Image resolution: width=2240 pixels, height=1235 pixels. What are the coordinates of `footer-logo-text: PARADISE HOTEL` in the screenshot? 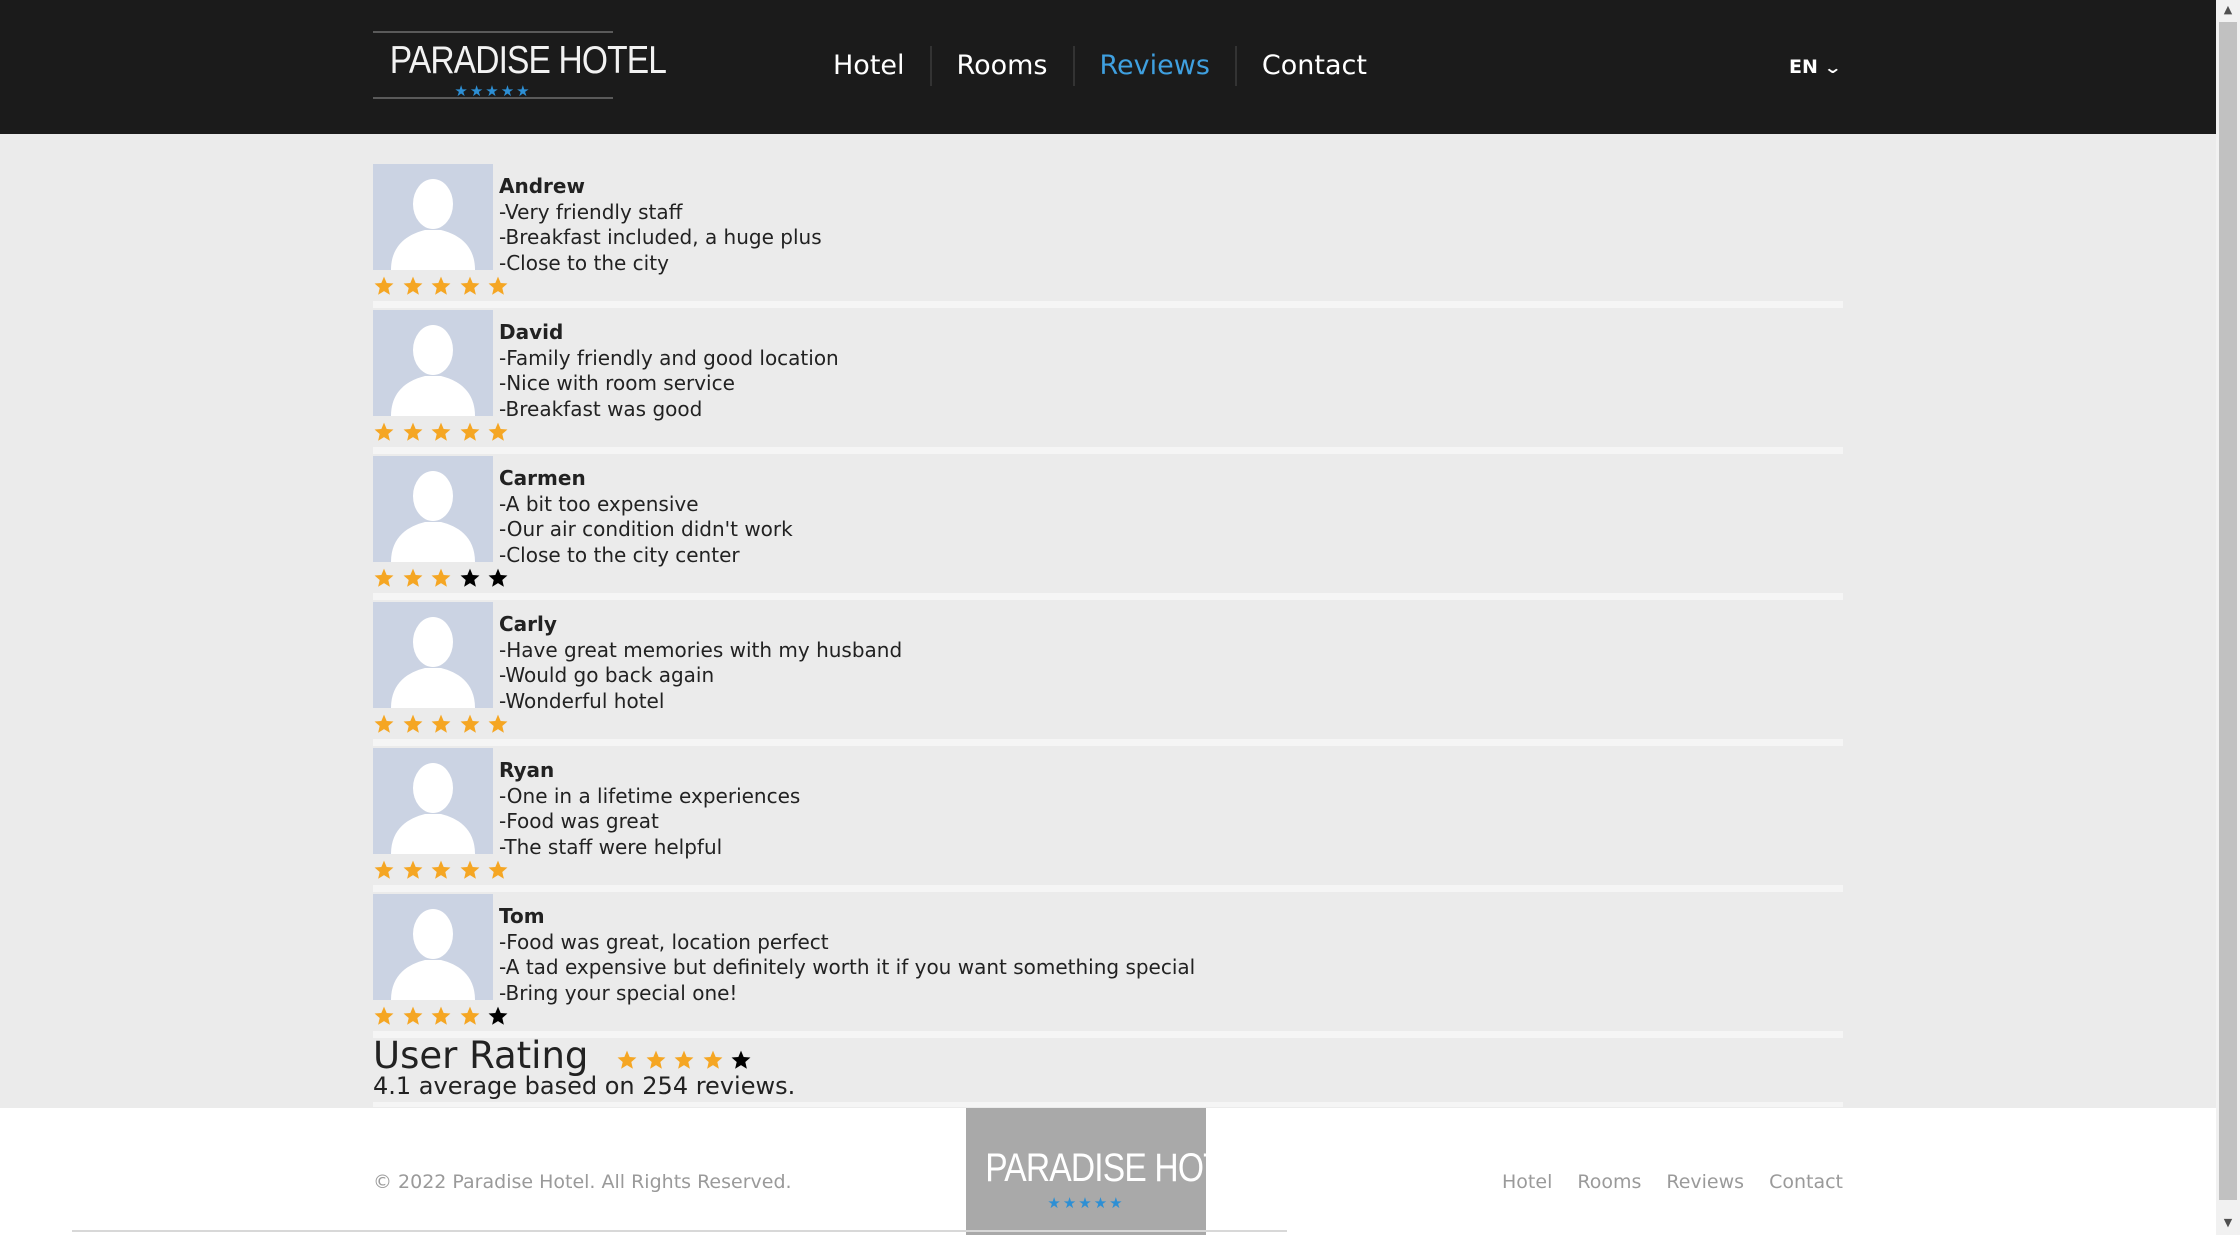 It's located at (1124, 1168).